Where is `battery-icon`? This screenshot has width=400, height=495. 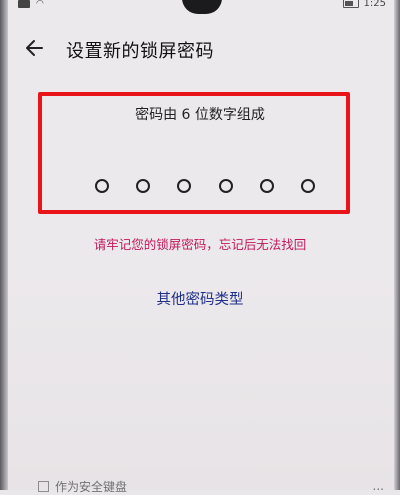 battery-icon is located at coordinates (350, 4).